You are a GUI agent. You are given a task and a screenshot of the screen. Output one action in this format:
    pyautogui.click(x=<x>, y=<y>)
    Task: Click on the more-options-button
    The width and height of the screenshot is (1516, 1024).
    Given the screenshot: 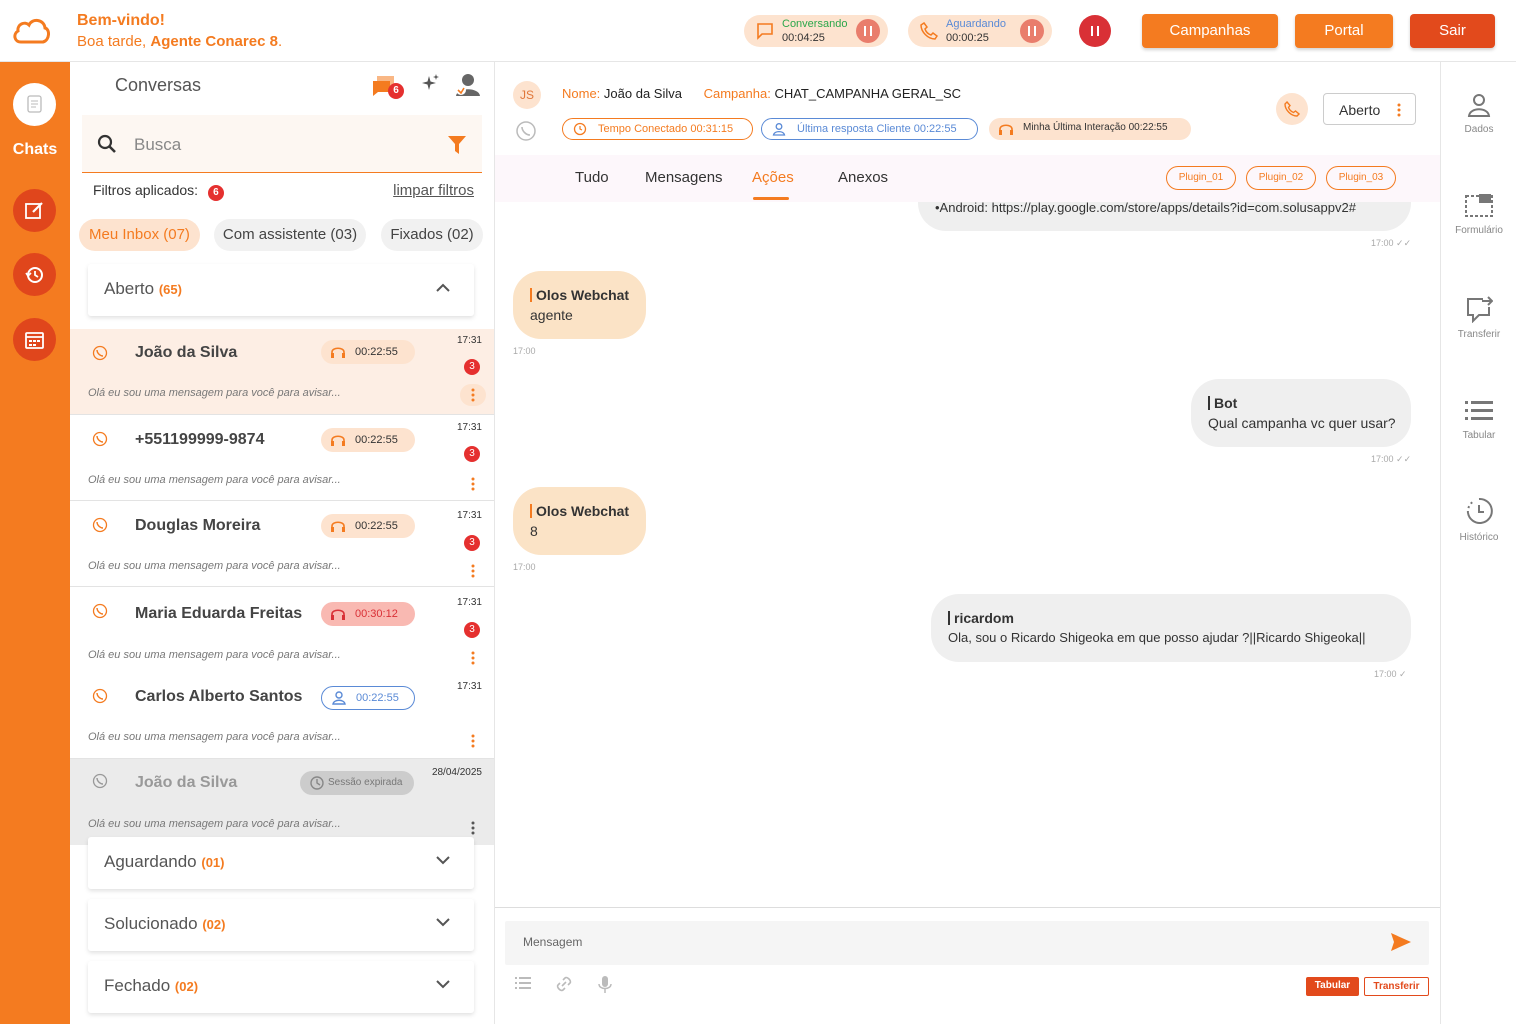 What is the action you would take?
    pyautogui.click(x=473, y=395)
    